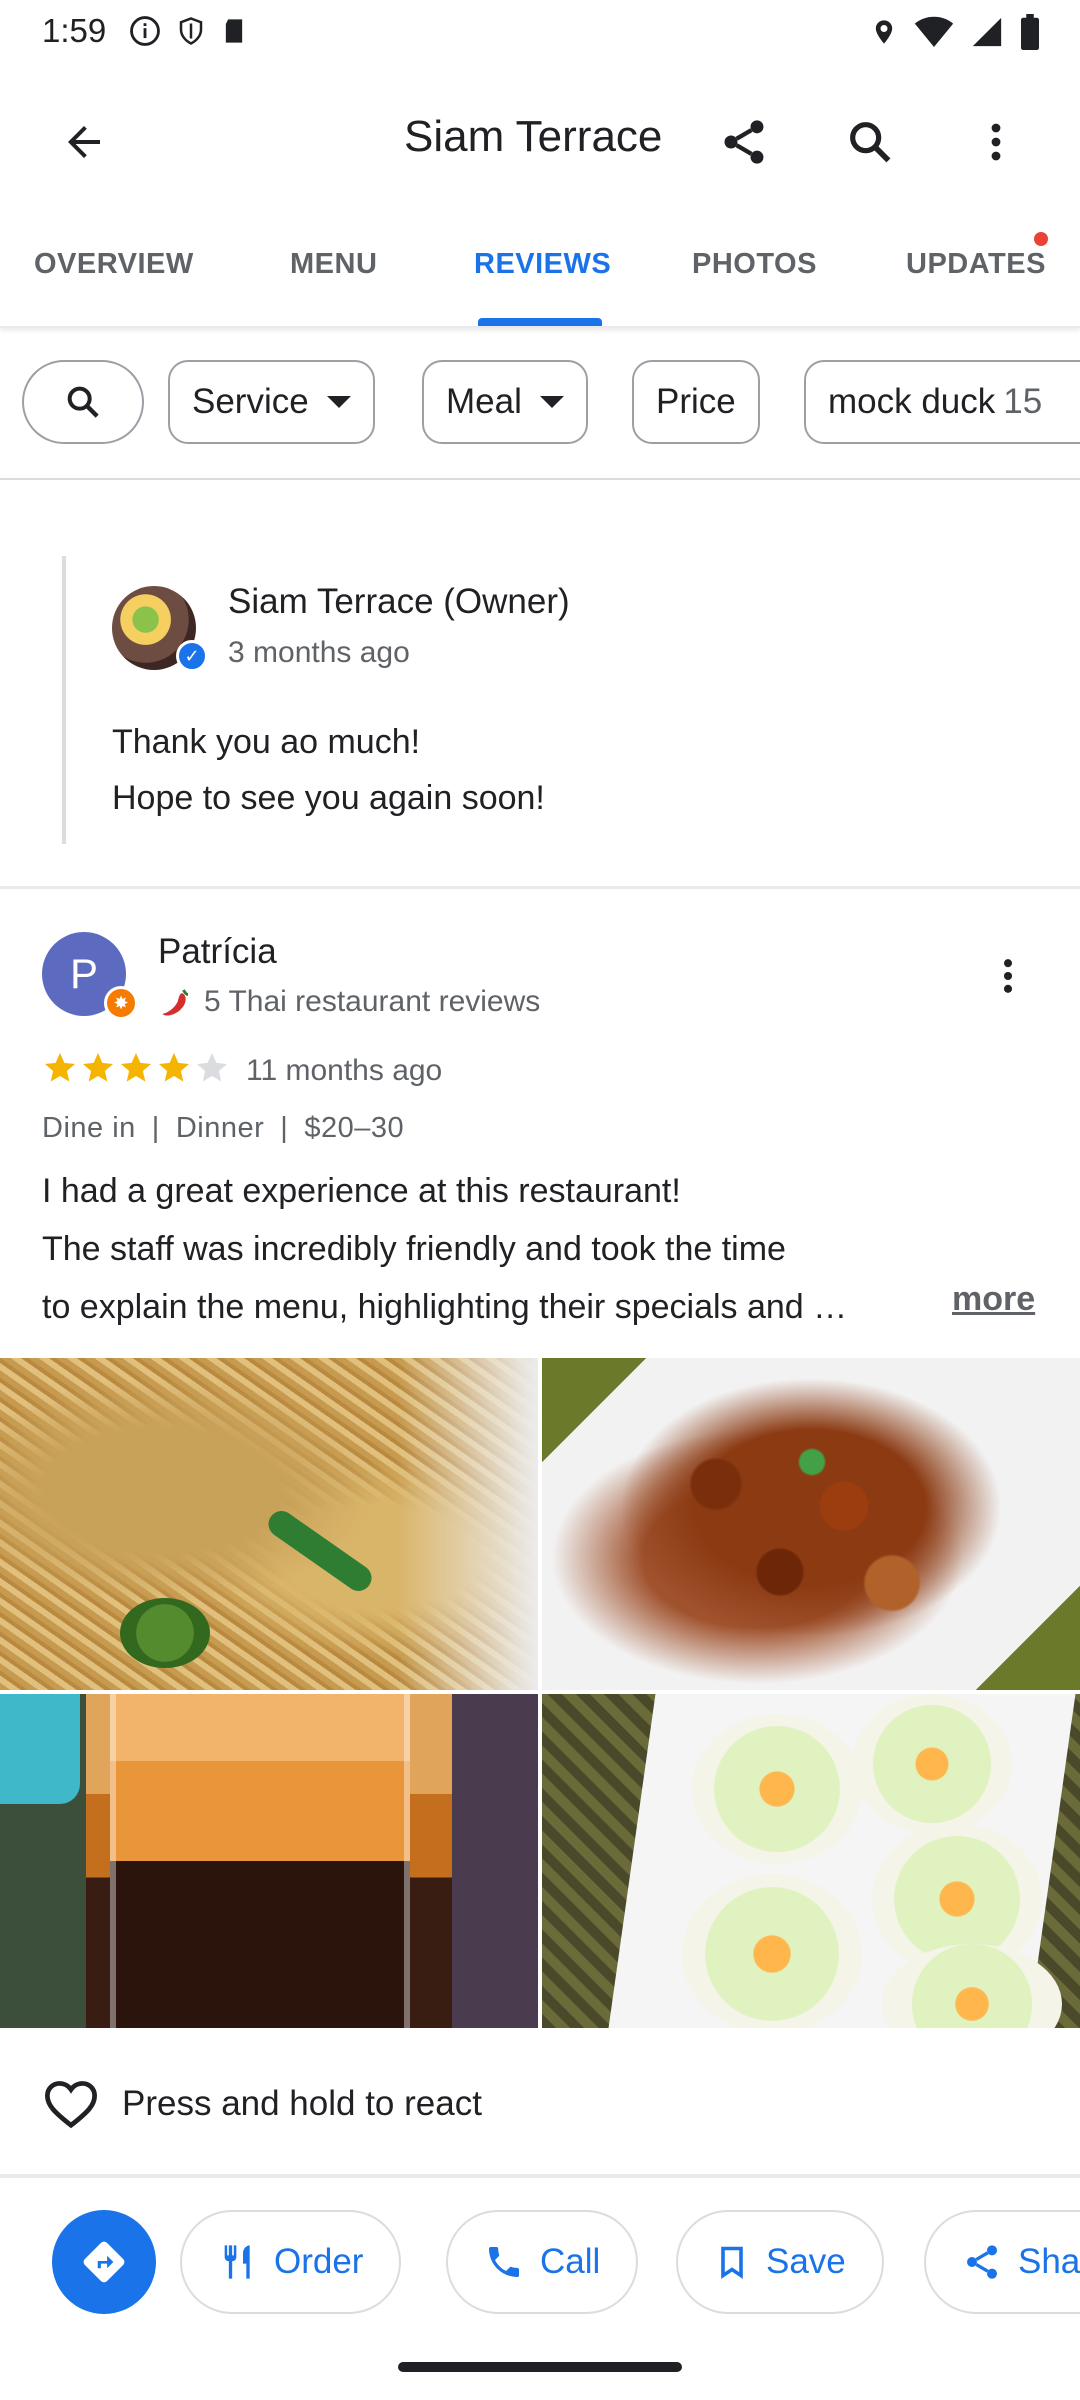 The width and height of the screenshot is (1080, 2400). I want to click on directions-button, so click(104, 2262).